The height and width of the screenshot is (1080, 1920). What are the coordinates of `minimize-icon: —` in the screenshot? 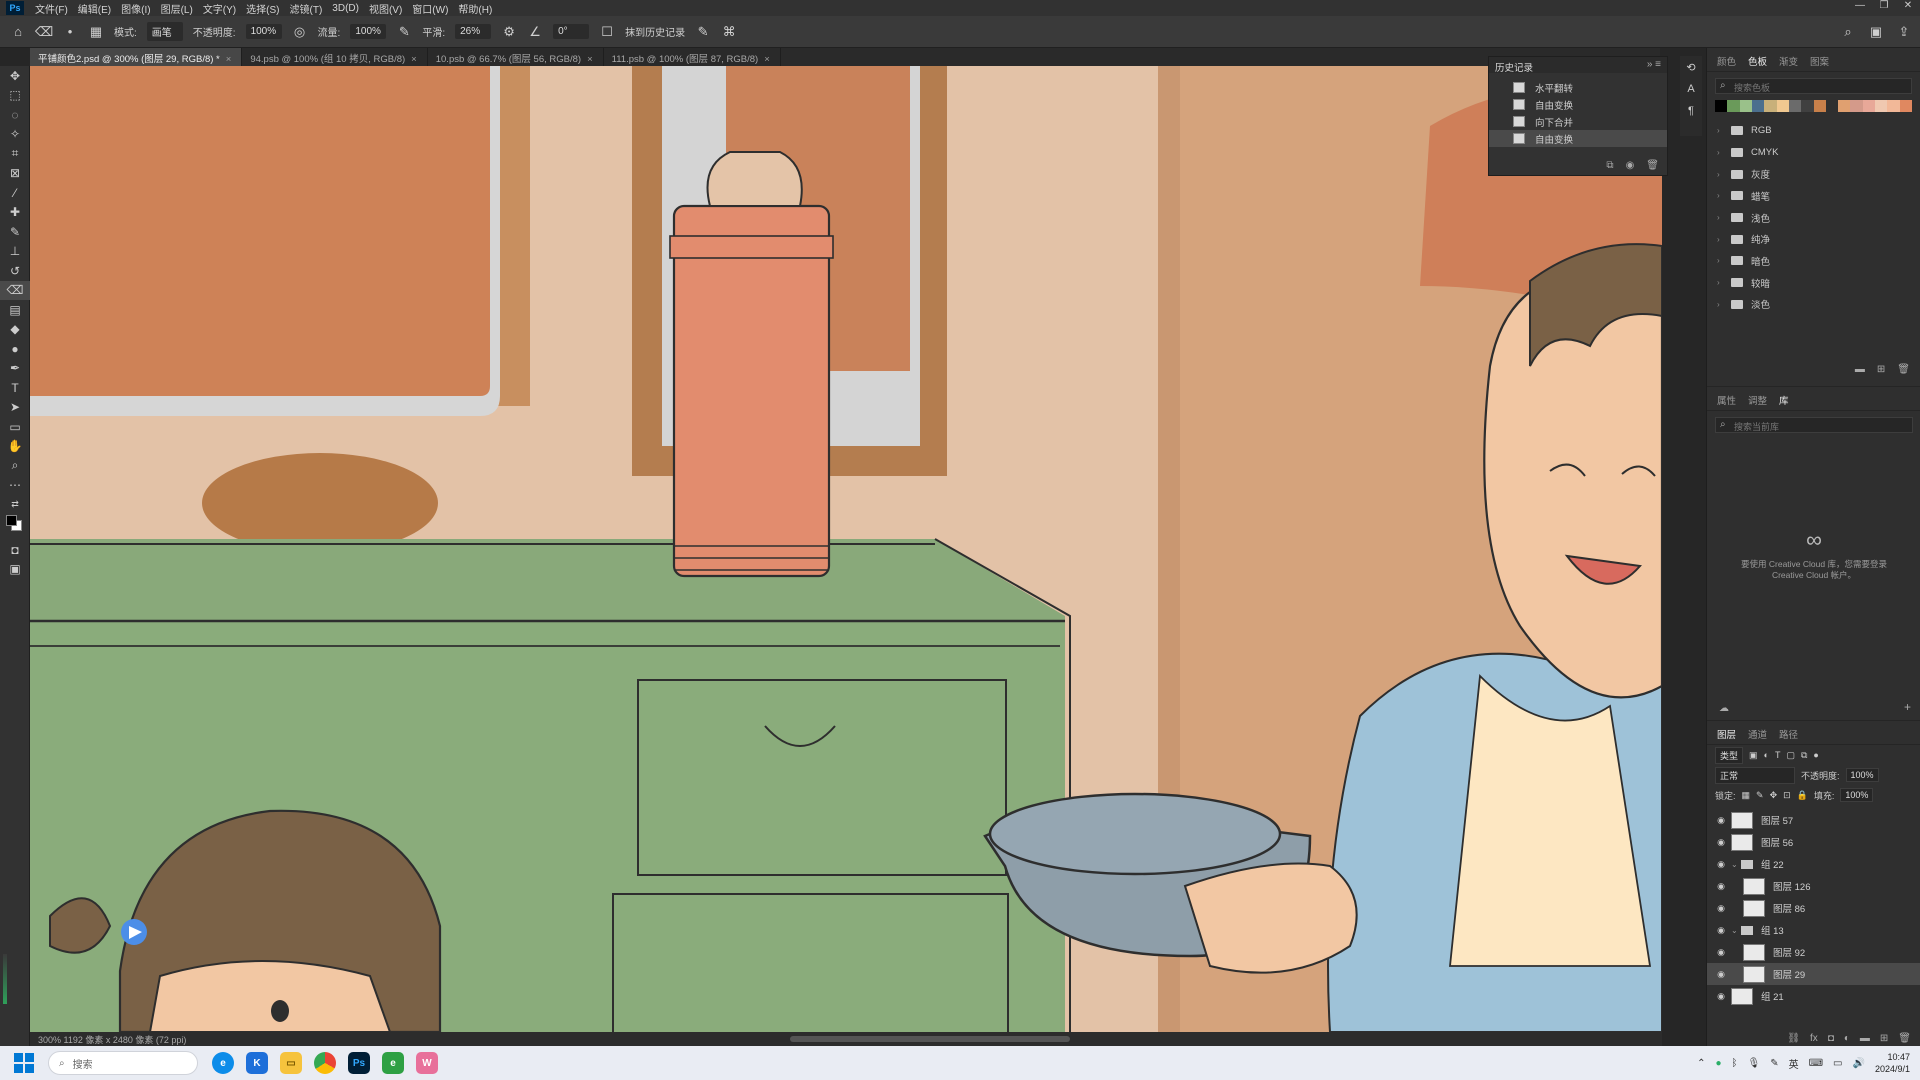 It's located at (1860, 5).